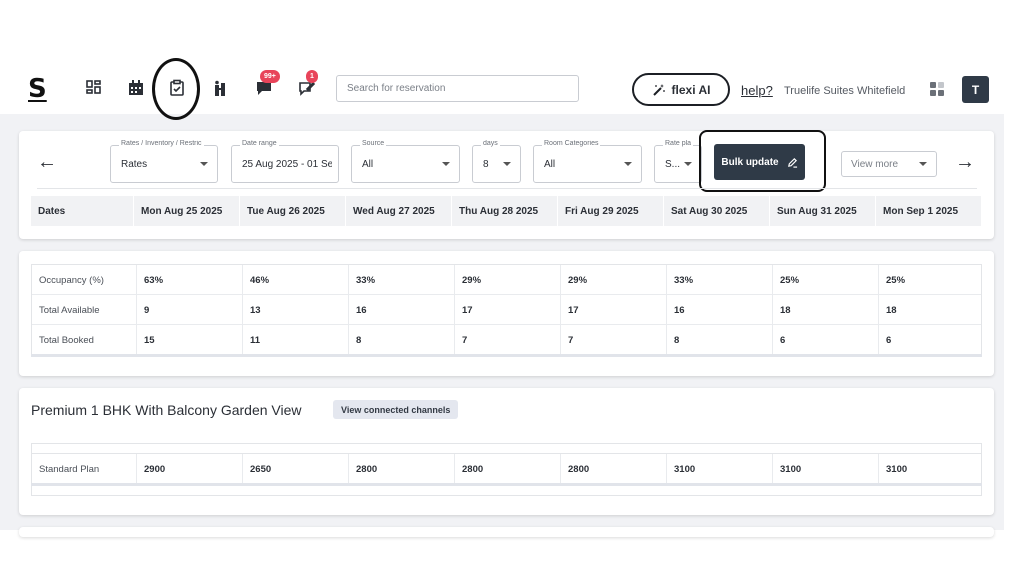 The image size is (1024, 576). I want to click on date-header-cell: Mon Sep 1 2025, so click(929, 211).